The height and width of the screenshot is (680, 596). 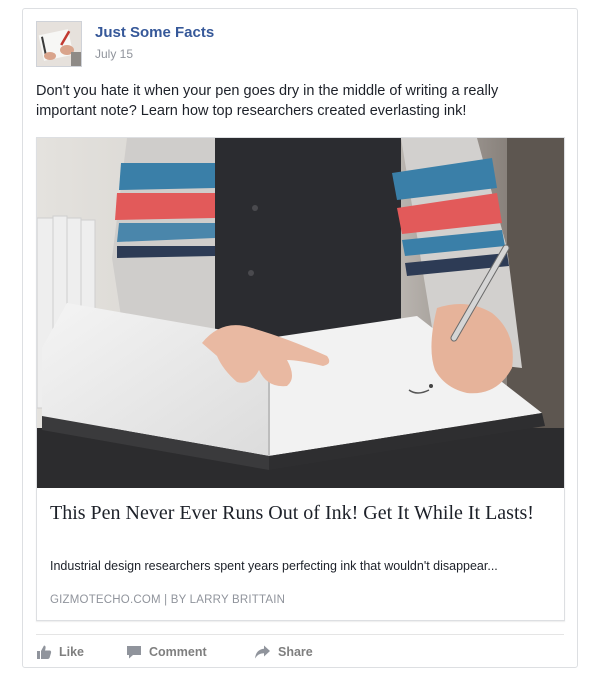 What do you see at coordinates (178, 652) in the screenshot?
I see `comment-label: Comment` at bounding box center [178, 652].